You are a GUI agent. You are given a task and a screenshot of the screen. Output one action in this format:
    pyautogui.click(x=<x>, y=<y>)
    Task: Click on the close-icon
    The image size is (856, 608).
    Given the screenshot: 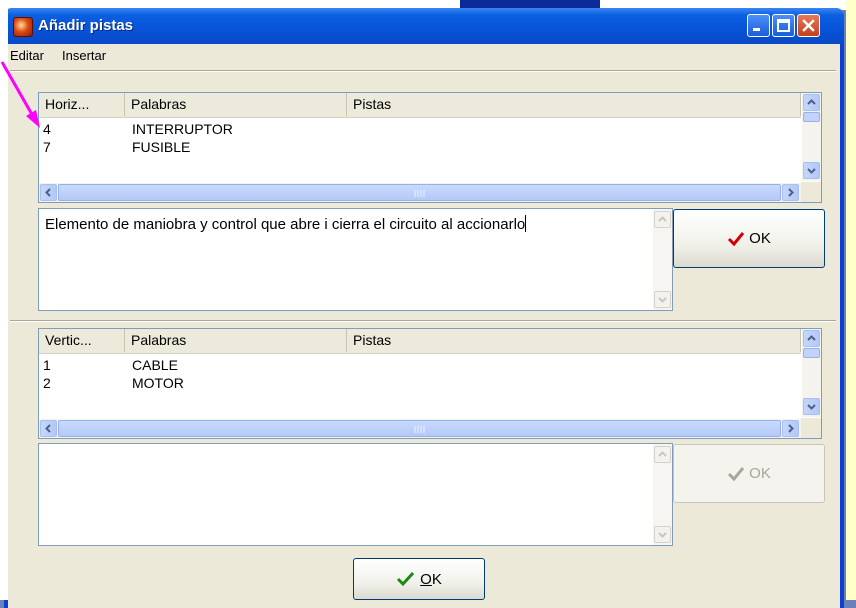 What is the action you would take?
    pyautogui.click(x=808, y=25)
    